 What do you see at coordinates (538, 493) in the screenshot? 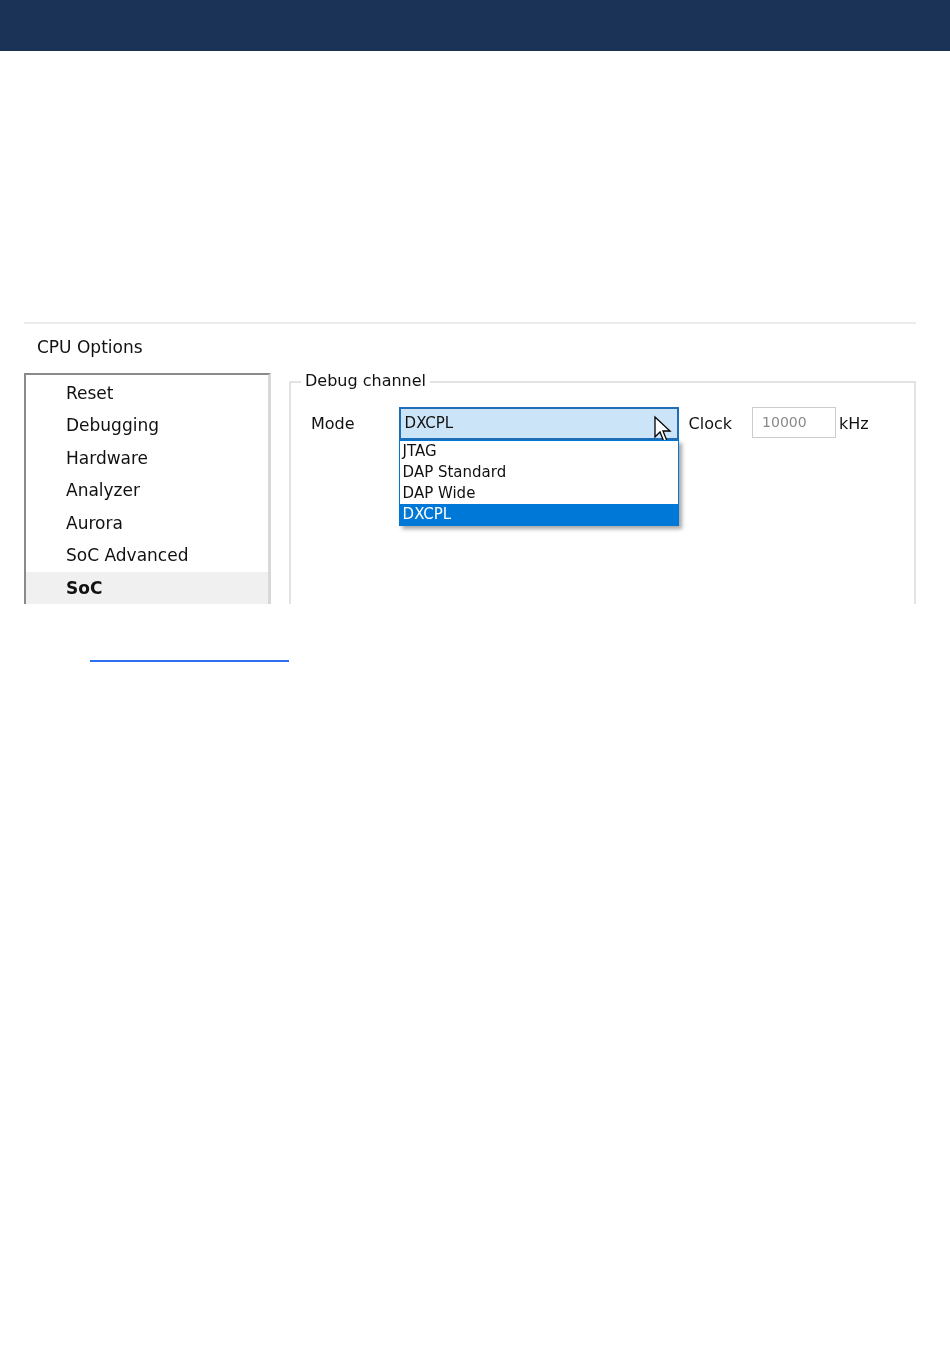
I see `dropdown-option: DAP Wide` at bounding box center [538, 493].